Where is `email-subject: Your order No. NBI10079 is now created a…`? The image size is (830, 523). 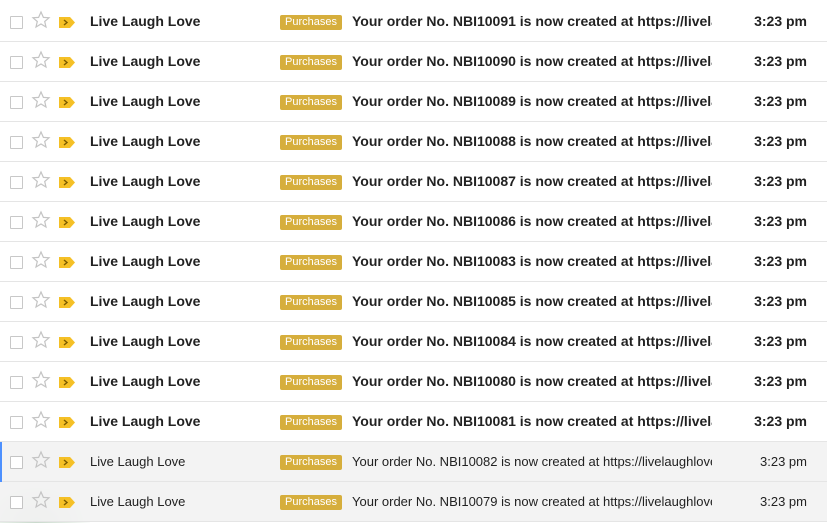
email-subject: Your order No. NBI10079 is now created a… is located at coordinates (532, 501).